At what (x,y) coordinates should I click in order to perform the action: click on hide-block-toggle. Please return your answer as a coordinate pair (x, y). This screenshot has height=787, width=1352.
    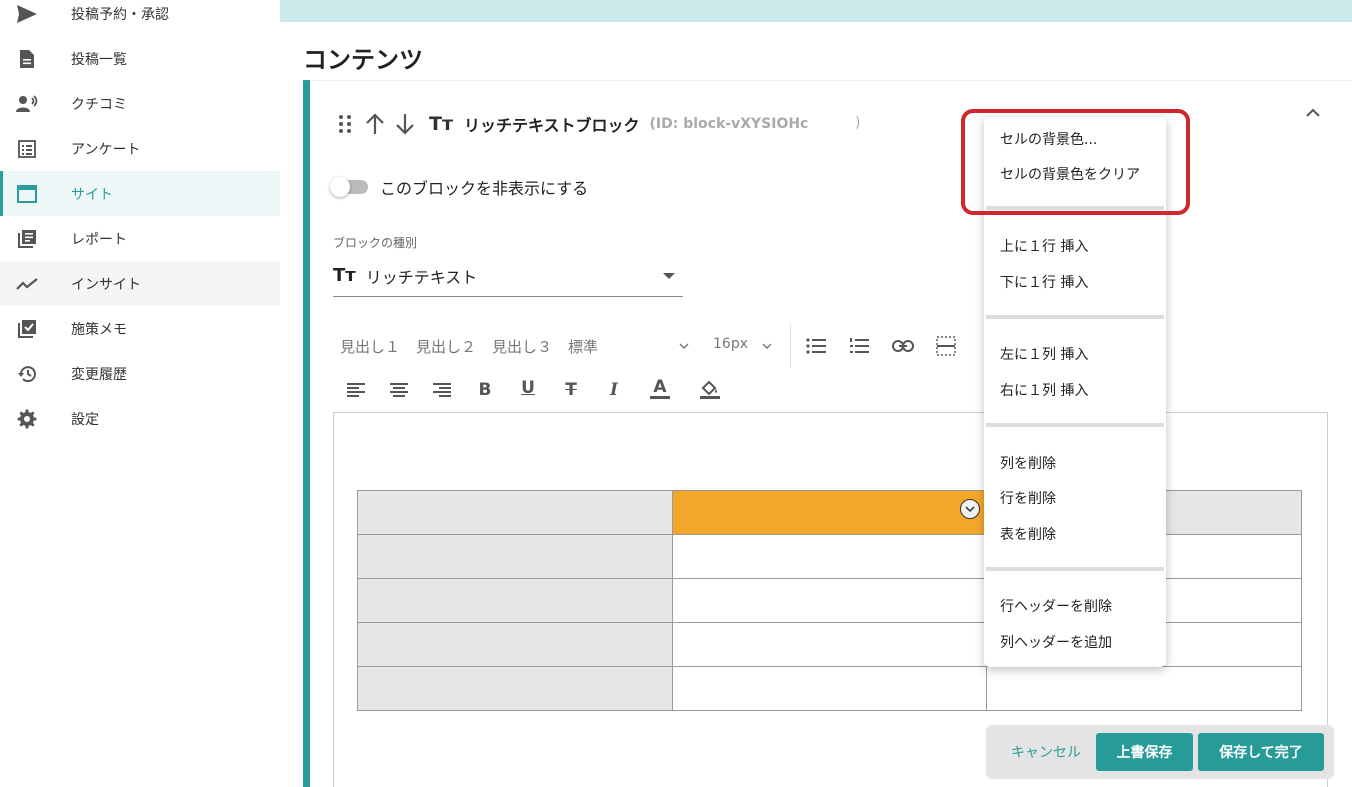
    Looking at the image, I should click on (349, 187).